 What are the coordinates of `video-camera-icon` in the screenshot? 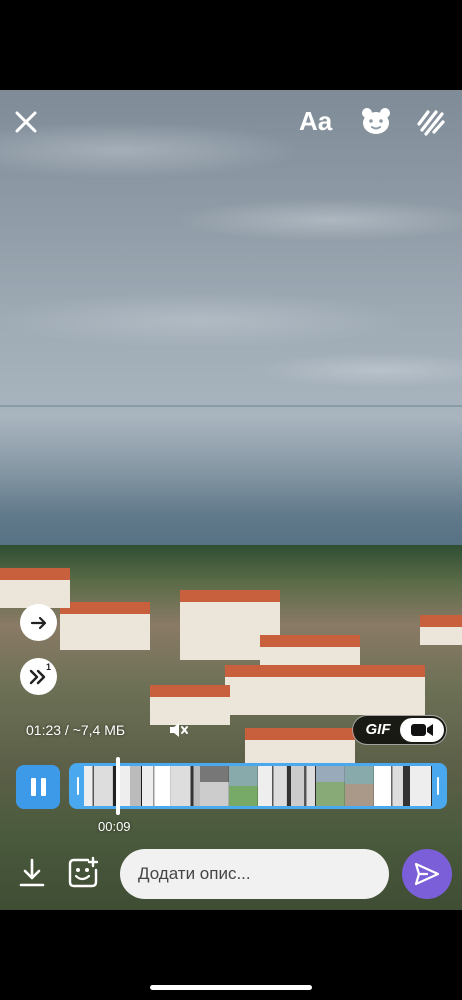 It's located at (422, 730).